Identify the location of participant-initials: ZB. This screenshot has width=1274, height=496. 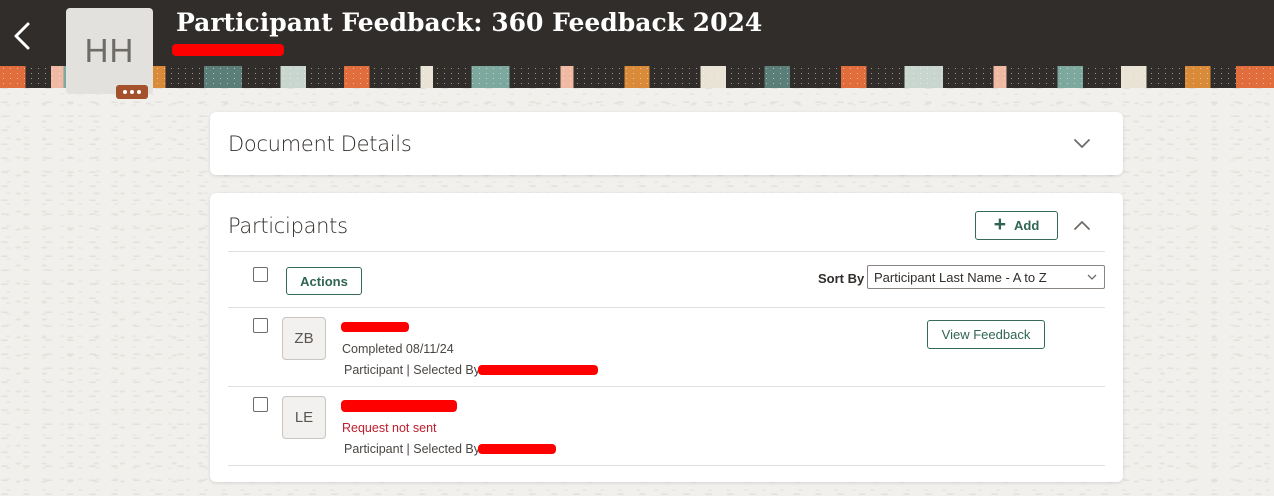
(304, 338).